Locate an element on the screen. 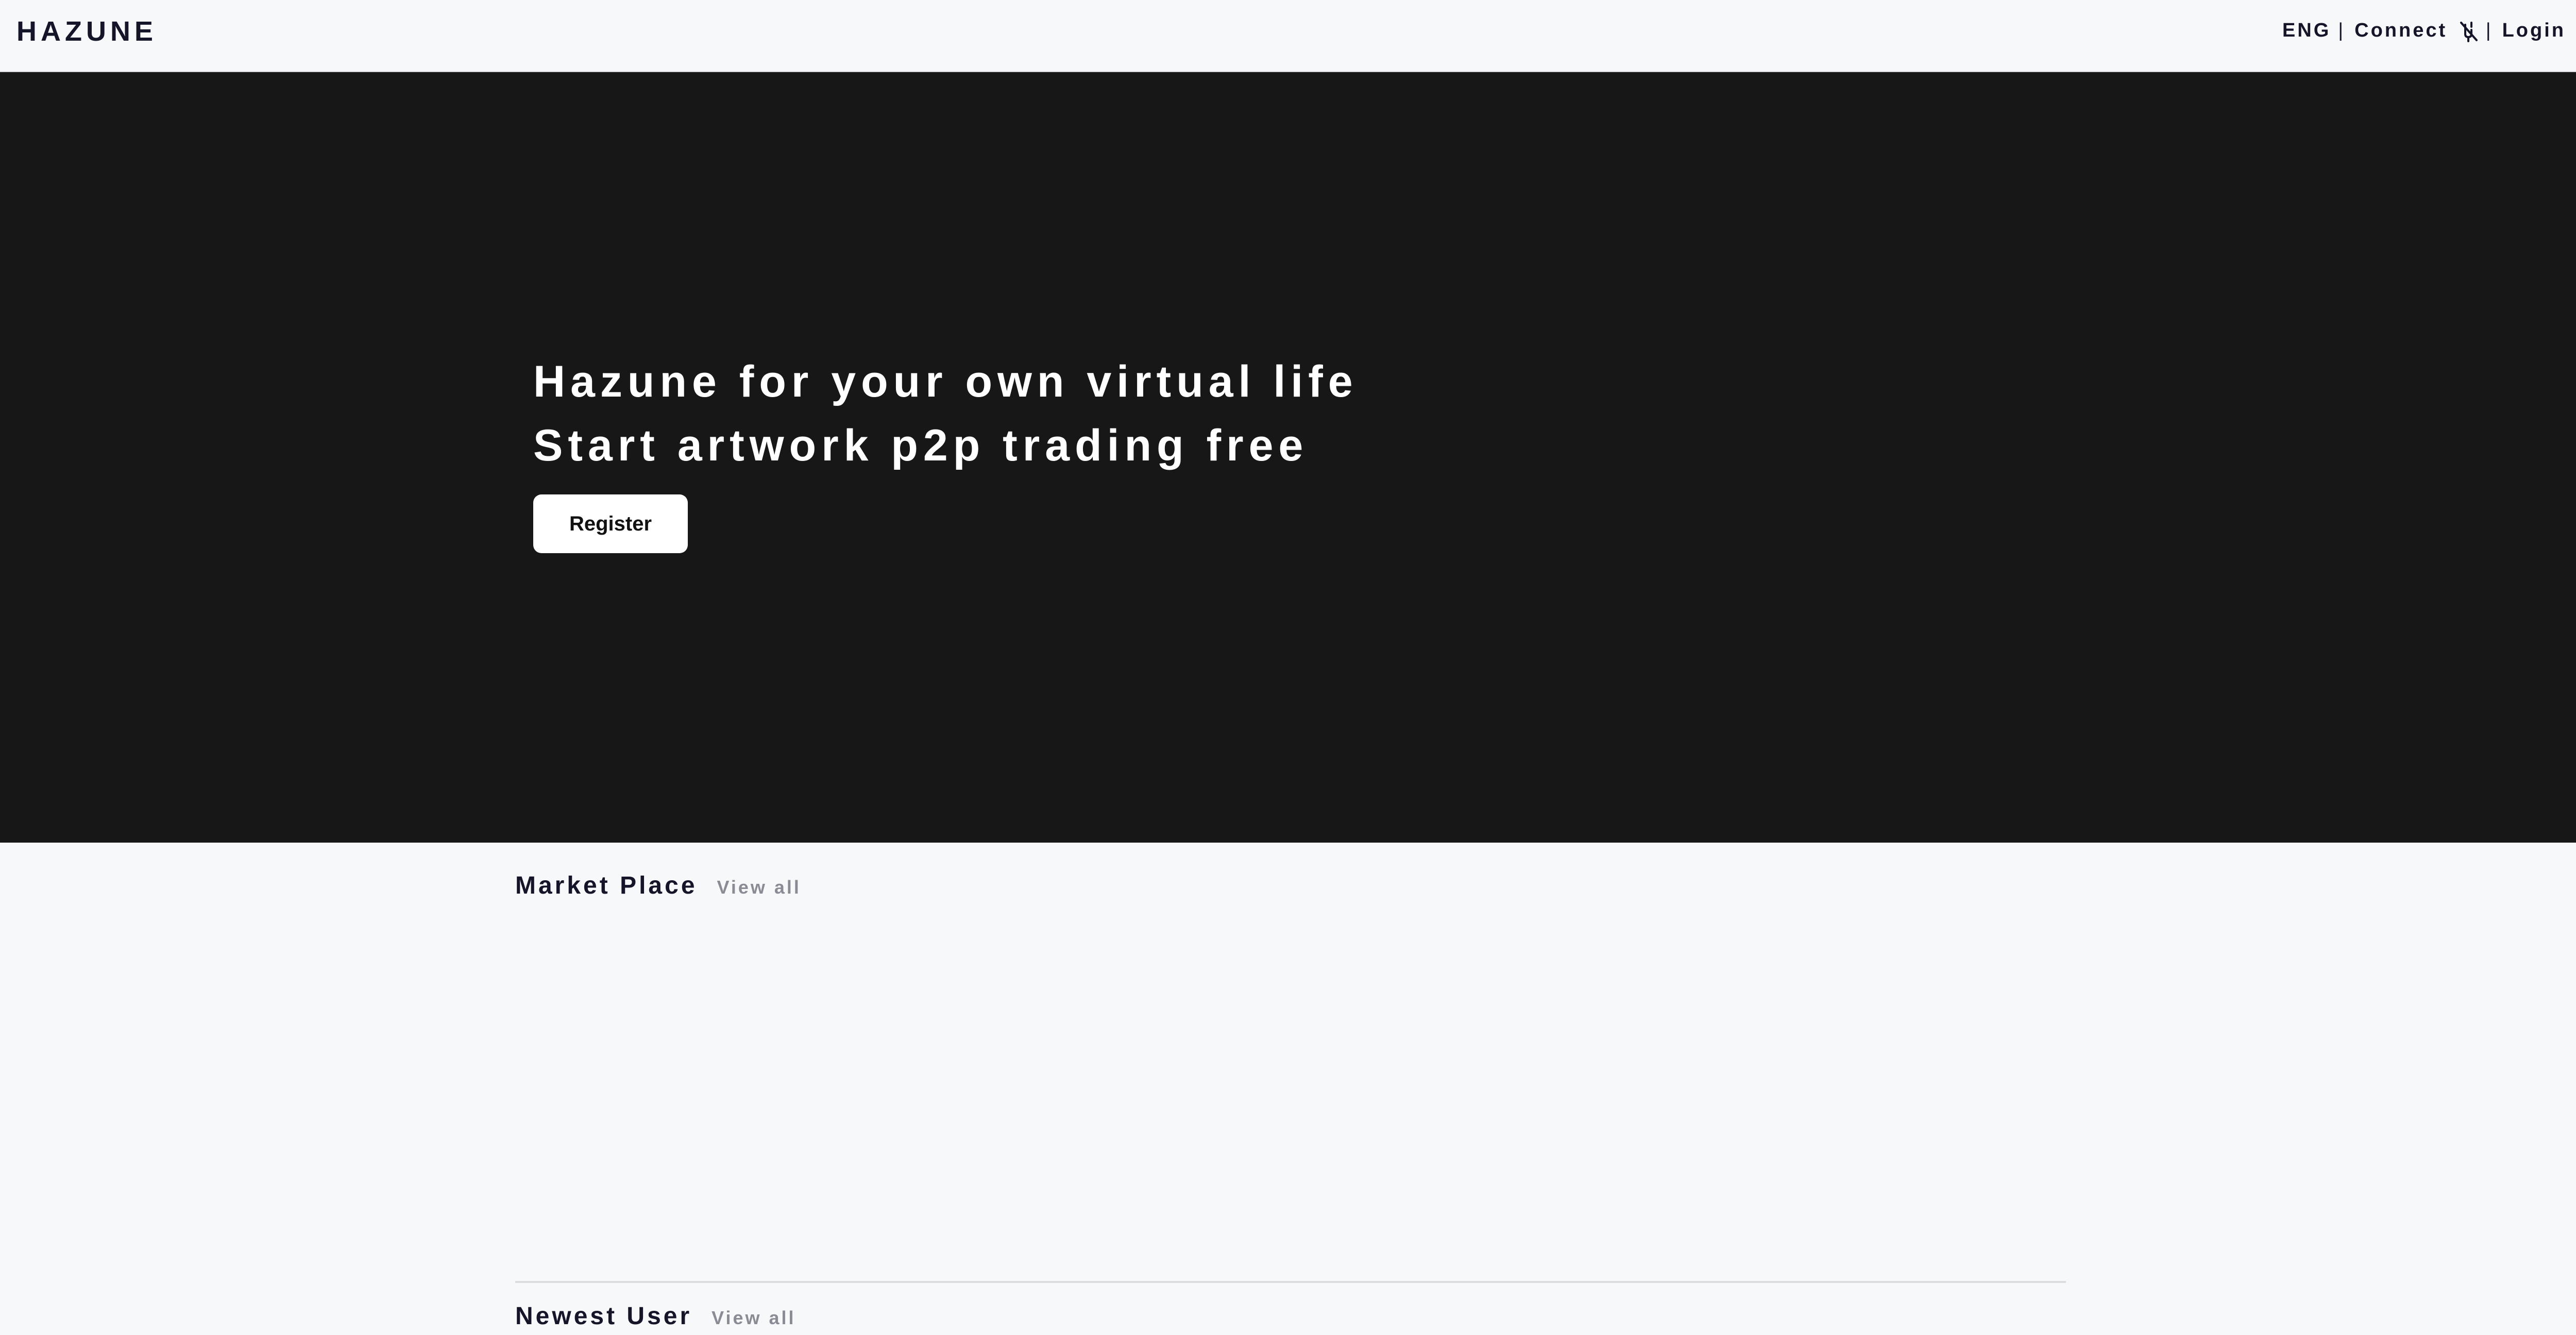  header-actions: ENG | Connect | Login is located at coordinates (2424, 31).